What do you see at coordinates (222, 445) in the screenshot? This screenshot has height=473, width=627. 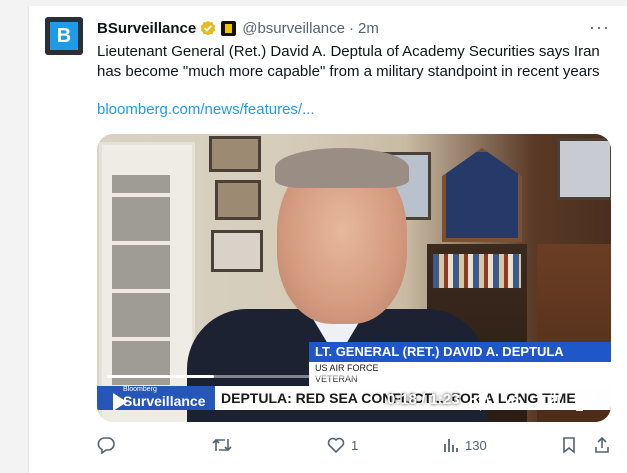 I see `repost-icon` at bounding box center [222, 445].